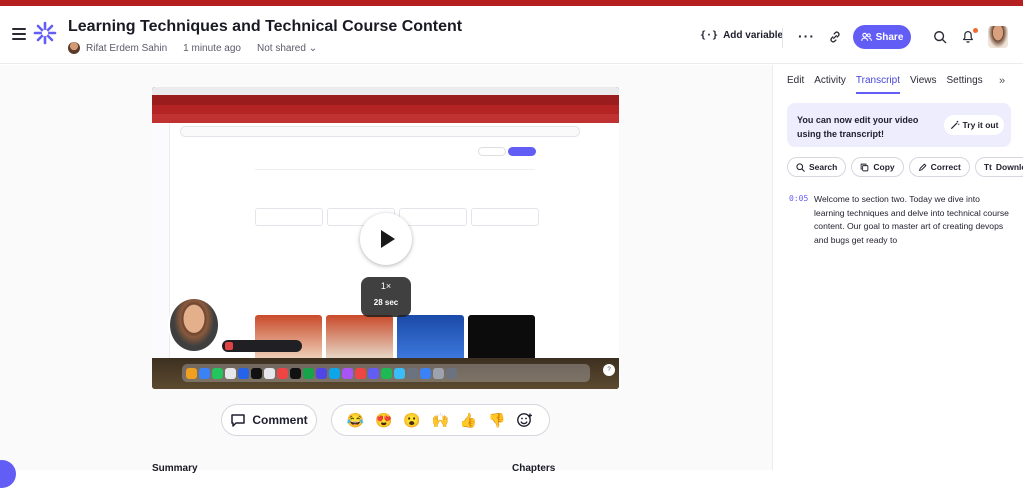  Describe the element at coordinates (1002, 81) in the screenshot. I see `collapse-panel-icon: »` at that location.